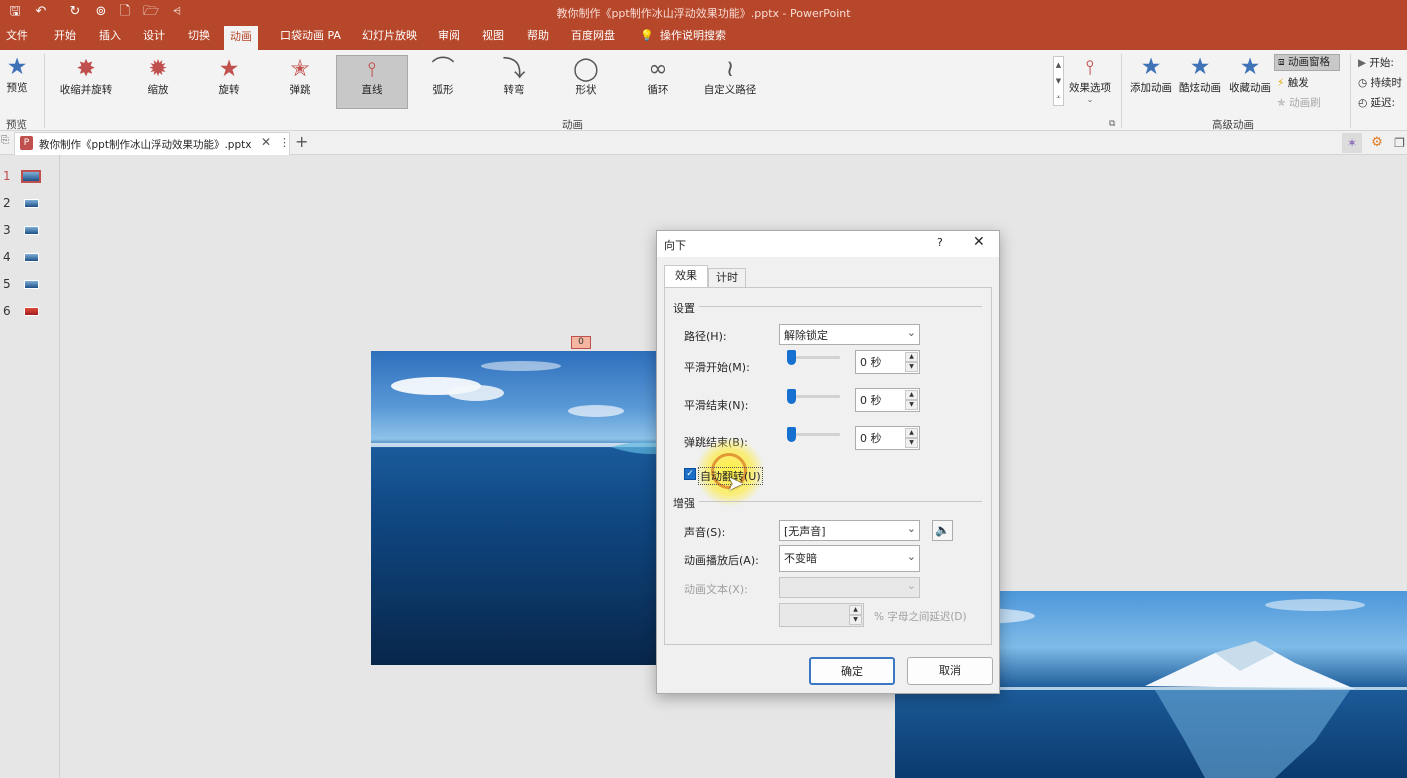 The image size is (1407, 778). What do you see at coordinates (1293, 82) in the screenshot?
I see `trigger-button: ⚡ 触发` at bounding box center [1293, 82].